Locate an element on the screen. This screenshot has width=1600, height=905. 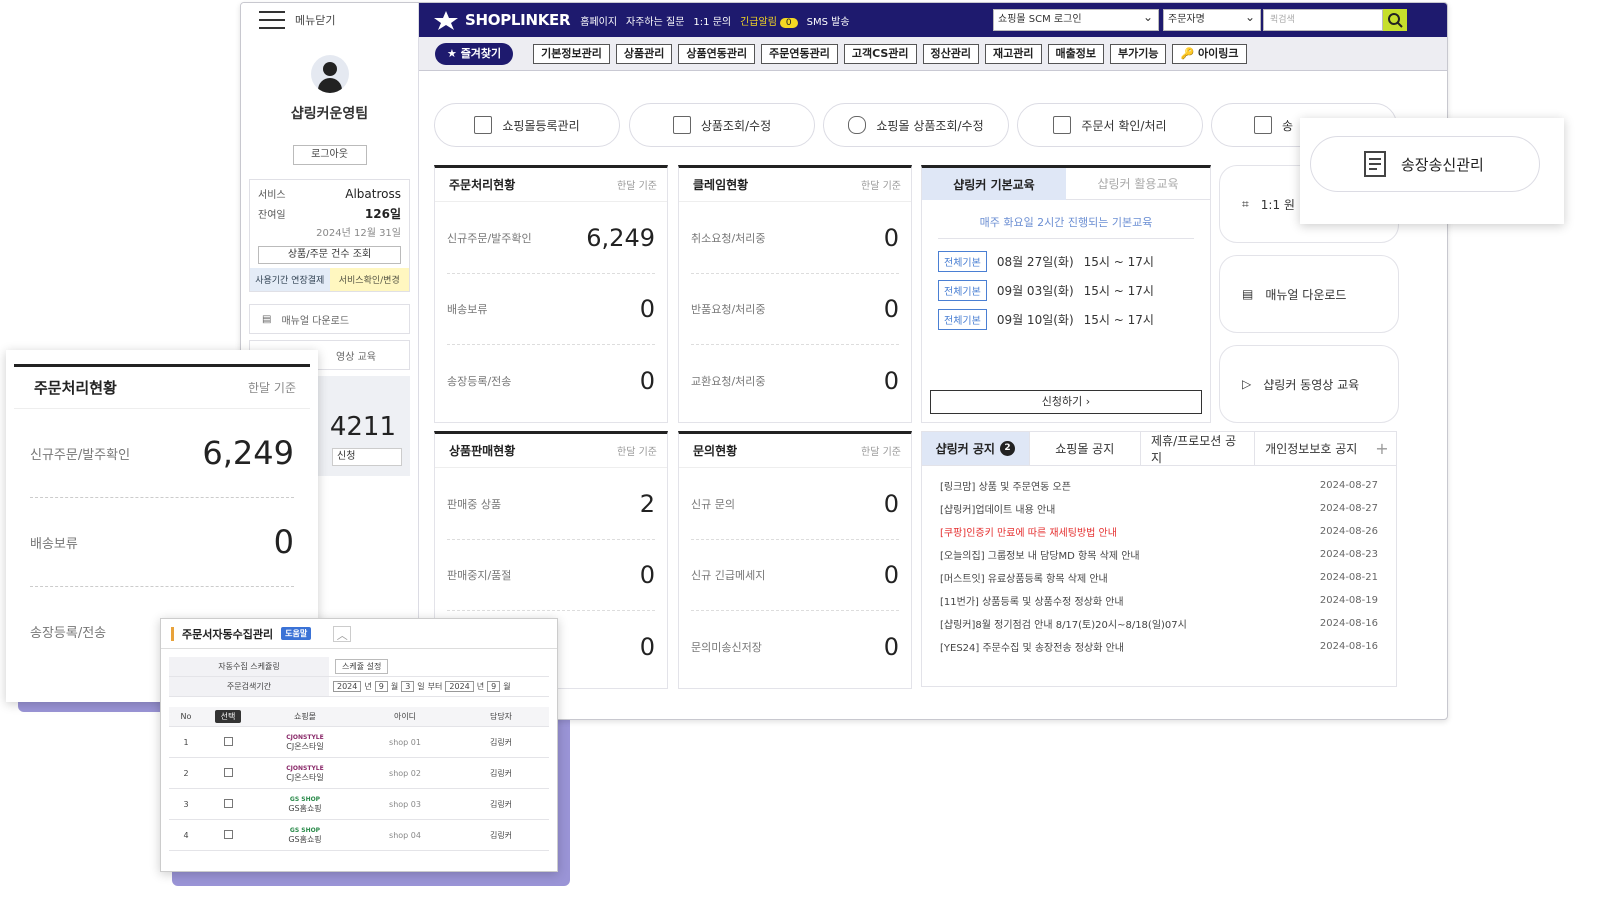
quick-mall-product: 쇼핑몰 상품조회/수정 is located at coordinates (916, 125).